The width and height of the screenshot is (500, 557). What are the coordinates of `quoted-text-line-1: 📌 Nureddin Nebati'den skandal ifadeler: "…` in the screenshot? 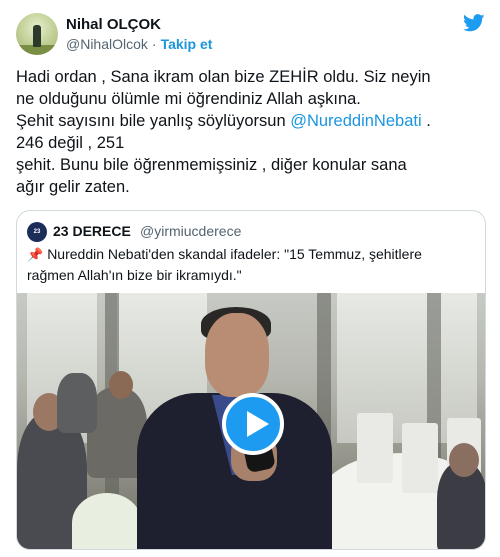 It's located at (252, 254).